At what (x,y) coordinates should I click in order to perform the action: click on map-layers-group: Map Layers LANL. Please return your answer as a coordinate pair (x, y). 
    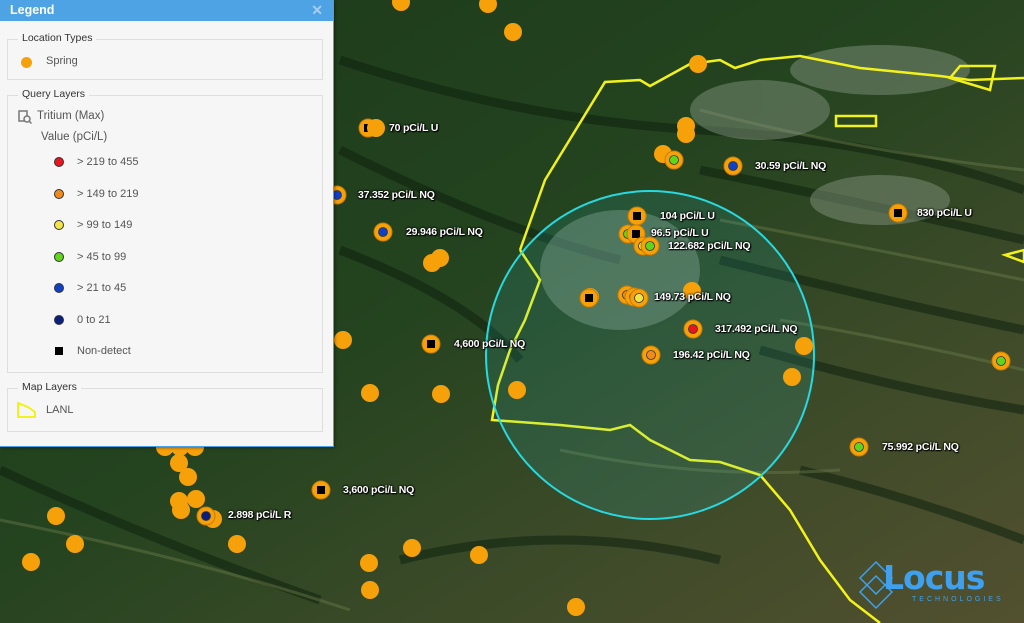
    Looking at the image, I should click on (165, 406).